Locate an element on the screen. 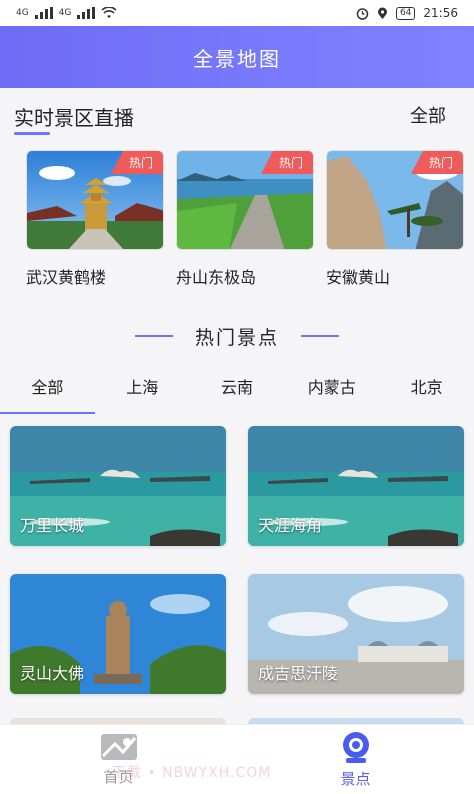 Image resolution: width=474 pixels, height=794 pixels. live-card-huangshan: 热门 安徽黄山 is located at coordinates (395, 219).